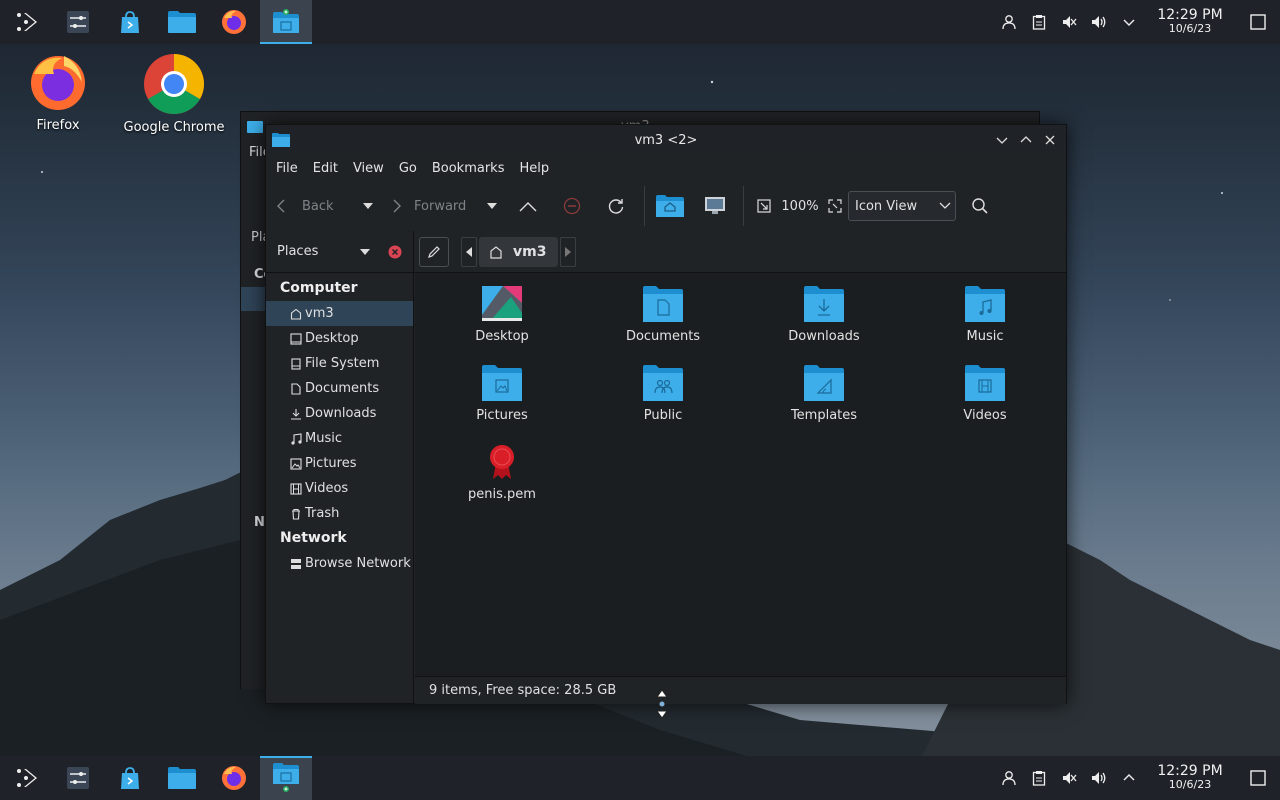 The width and height of the screenshot is (1280, 800). I want to click on breadcrumb-home: vm3, so click(519, 251).